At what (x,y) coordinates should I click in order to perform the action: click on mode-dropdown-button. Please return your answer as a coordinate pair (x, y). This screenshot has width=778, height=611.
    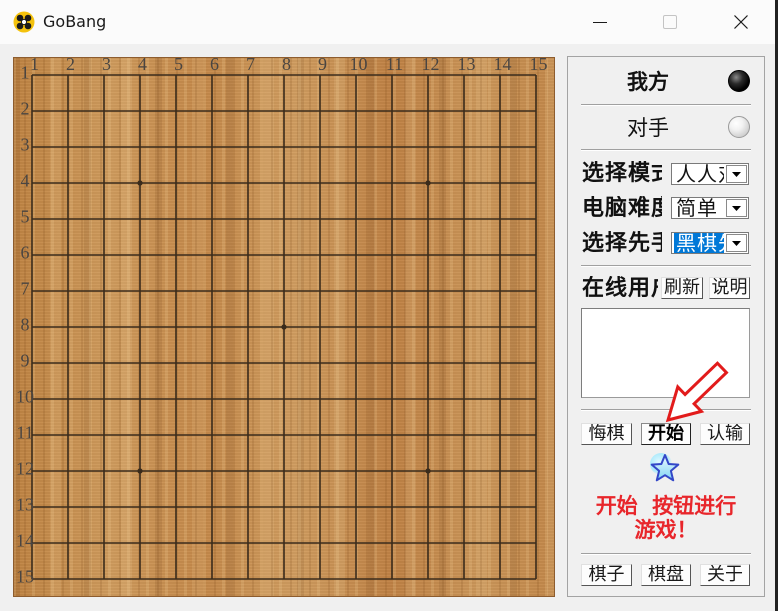
    Looking at the image, I should click on (736, 174).